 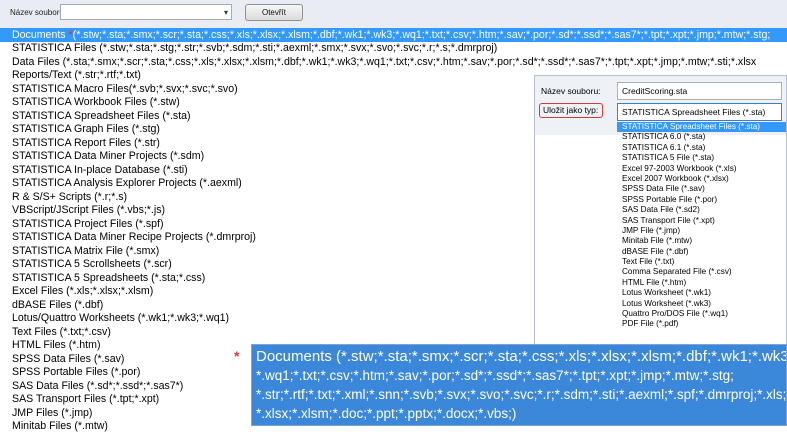 What do you see at coordinates (85, 399) in the screenshot?
I see `file-type-item: SAS Transport Files (*.tpt;*.xpt)` at bounding box center [85, 399].